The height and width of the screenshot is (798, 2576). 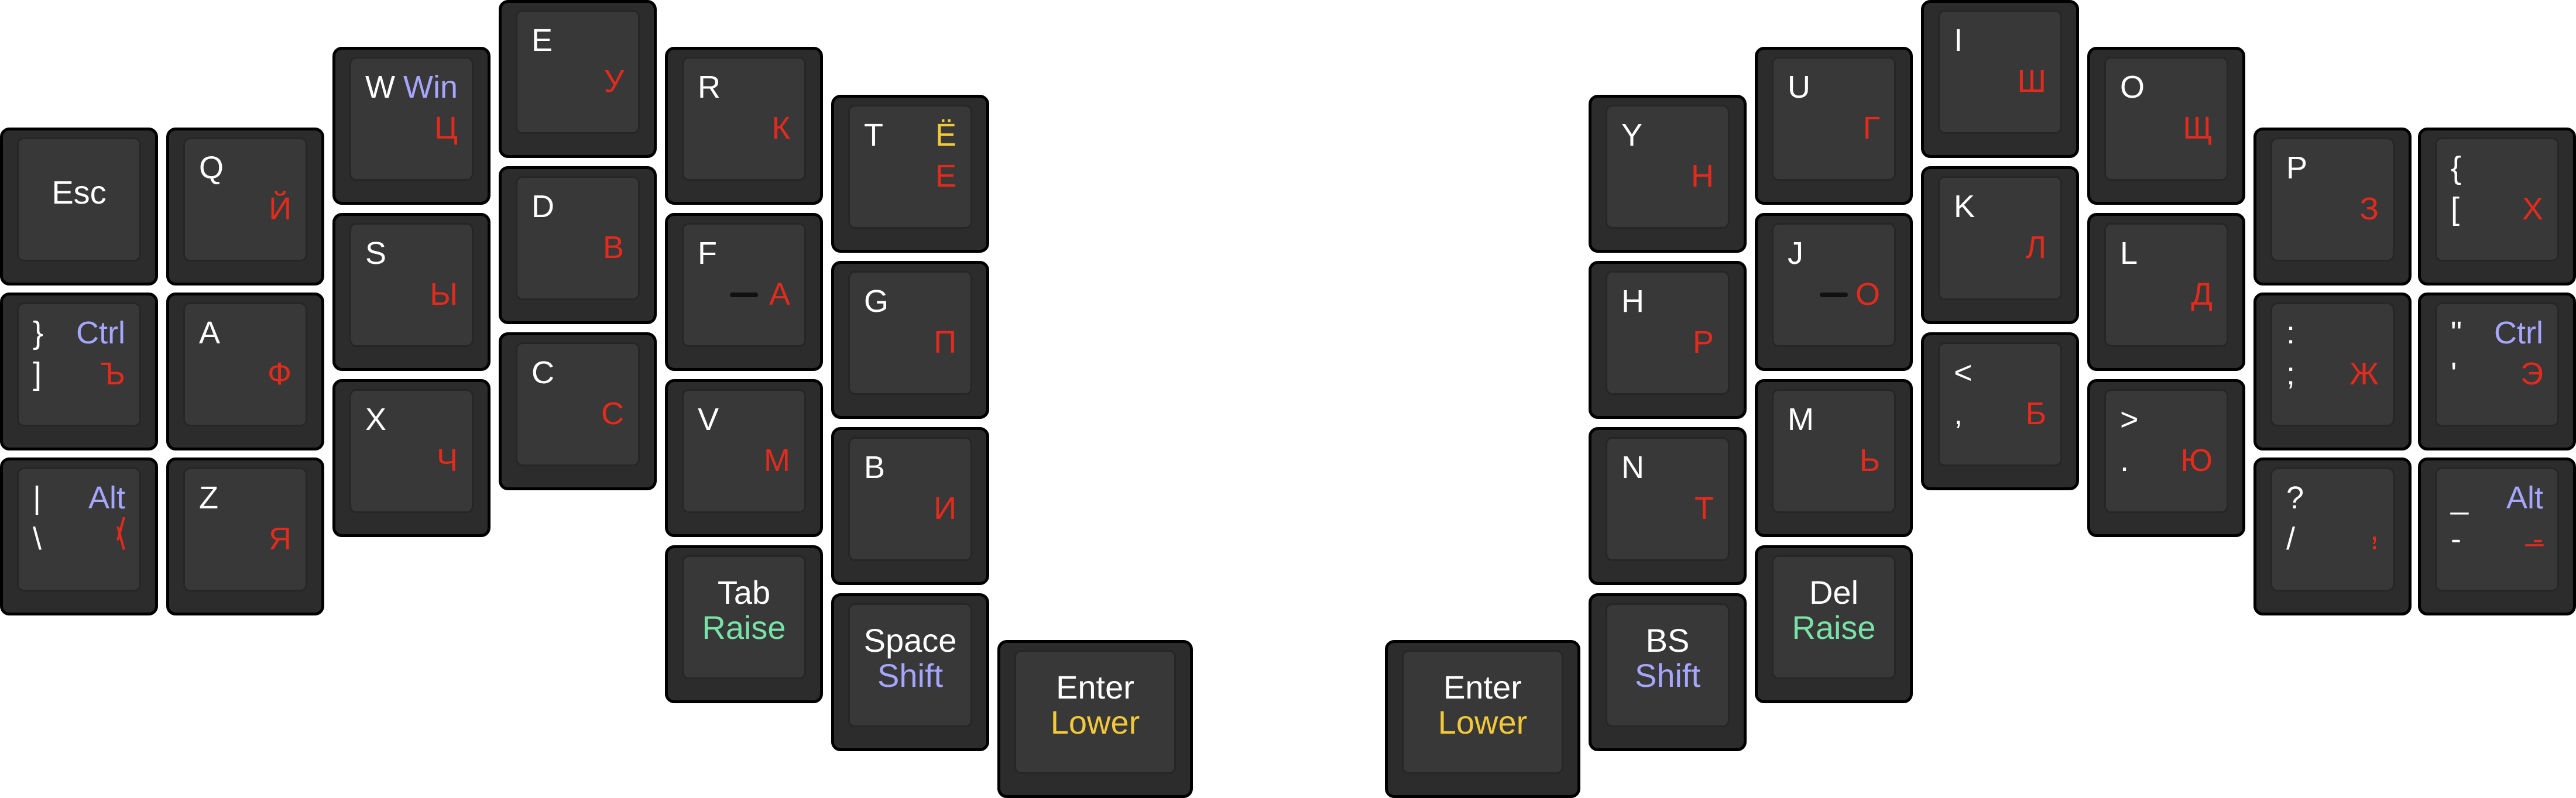 I want to click on legend-center: Space Shift, so click(x=910, y=658).